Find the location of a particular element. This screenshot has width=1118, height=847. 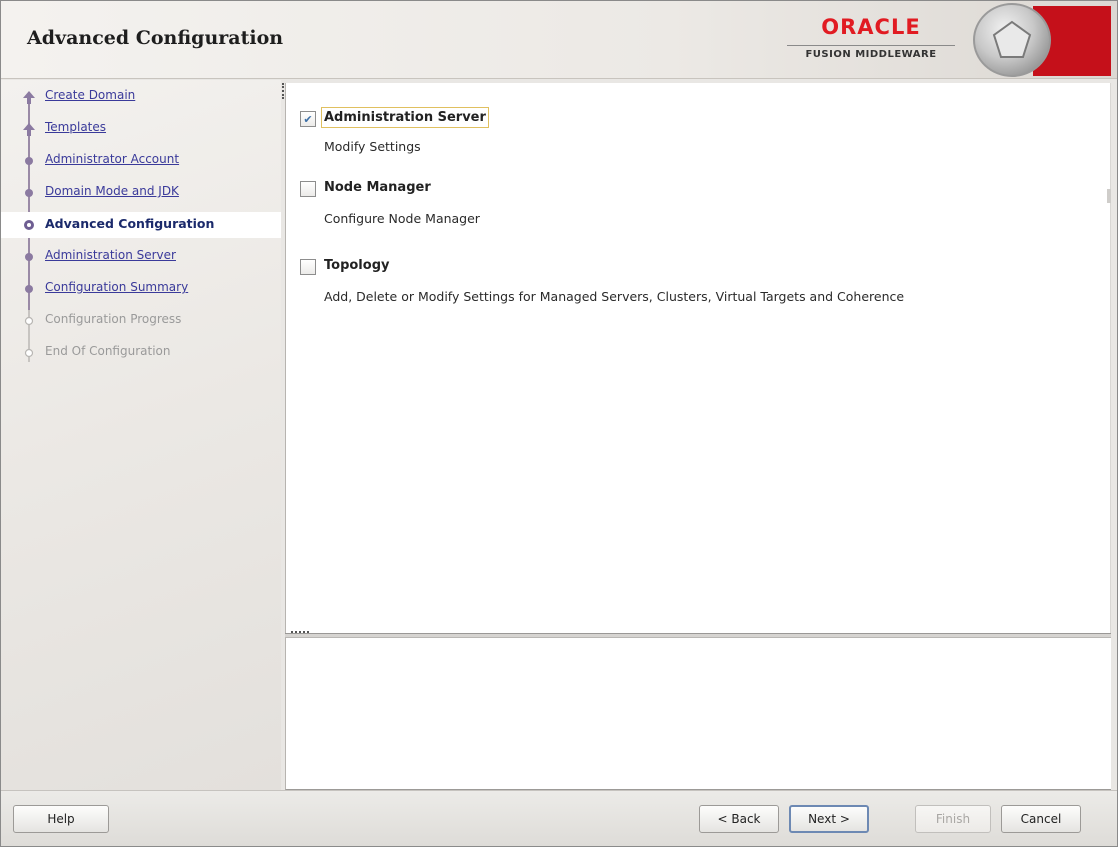

topology-checkbox is located at coordinates (308, 267).